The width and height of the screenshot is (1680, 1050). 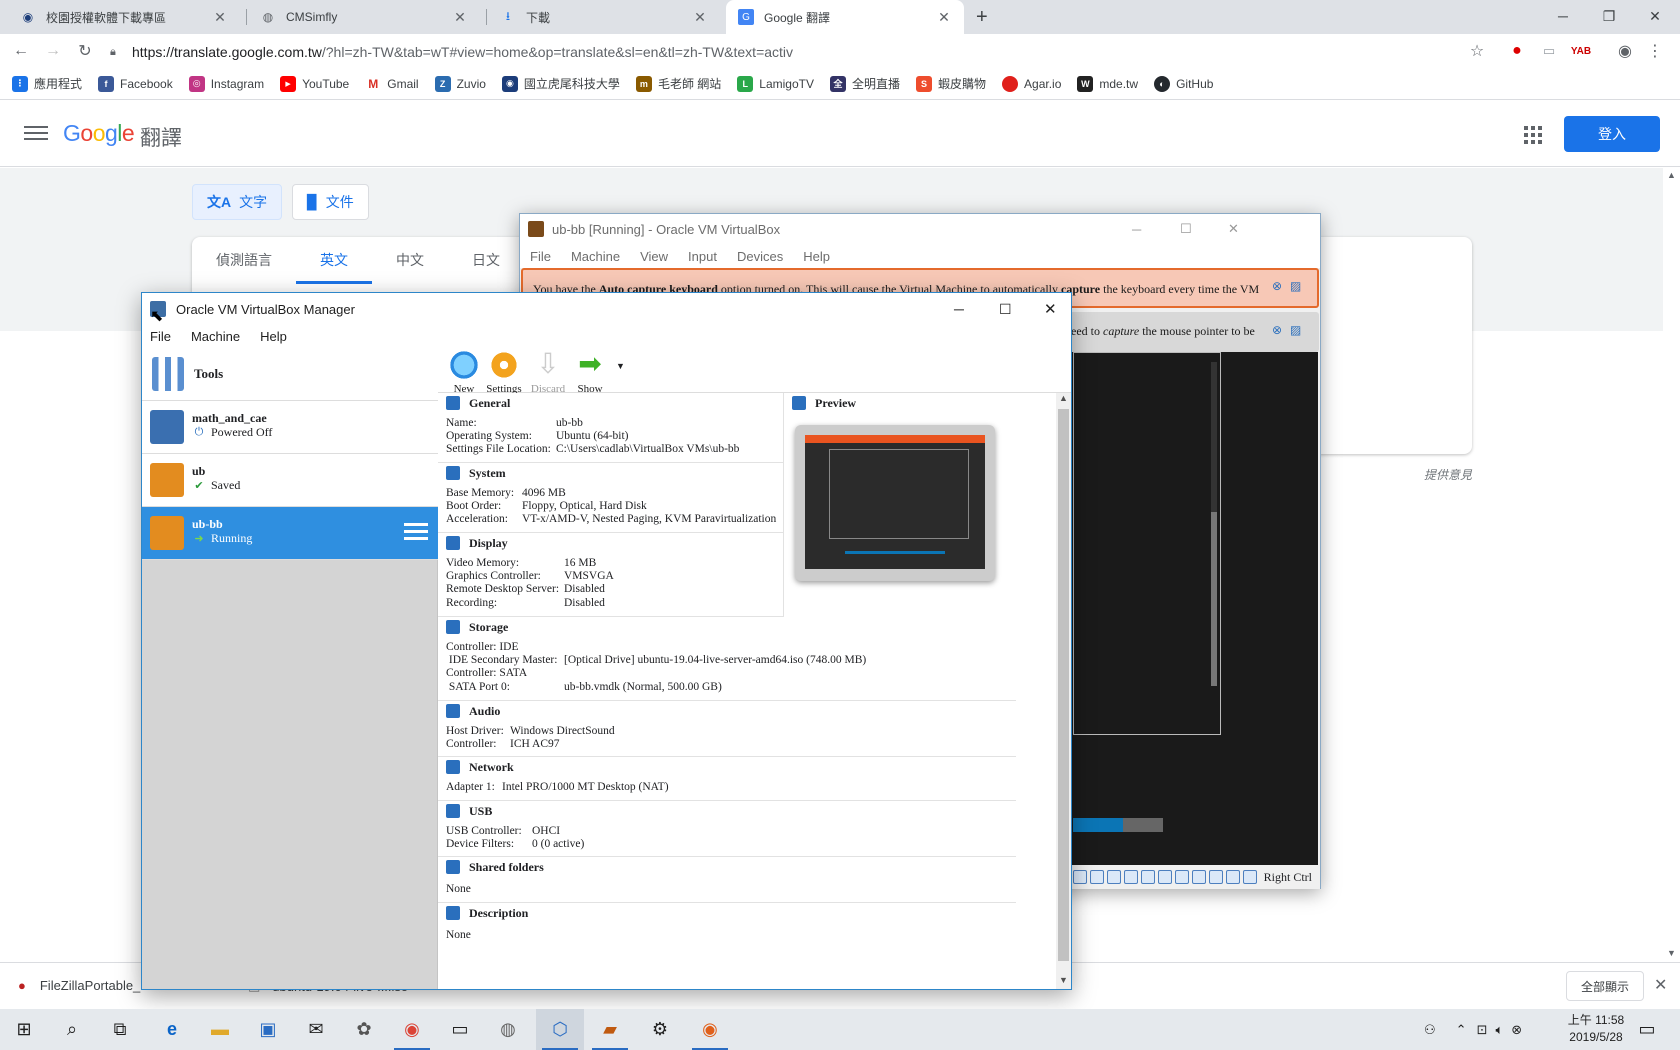 I want to click on forward-icon: →, so click(x=53, y=51).